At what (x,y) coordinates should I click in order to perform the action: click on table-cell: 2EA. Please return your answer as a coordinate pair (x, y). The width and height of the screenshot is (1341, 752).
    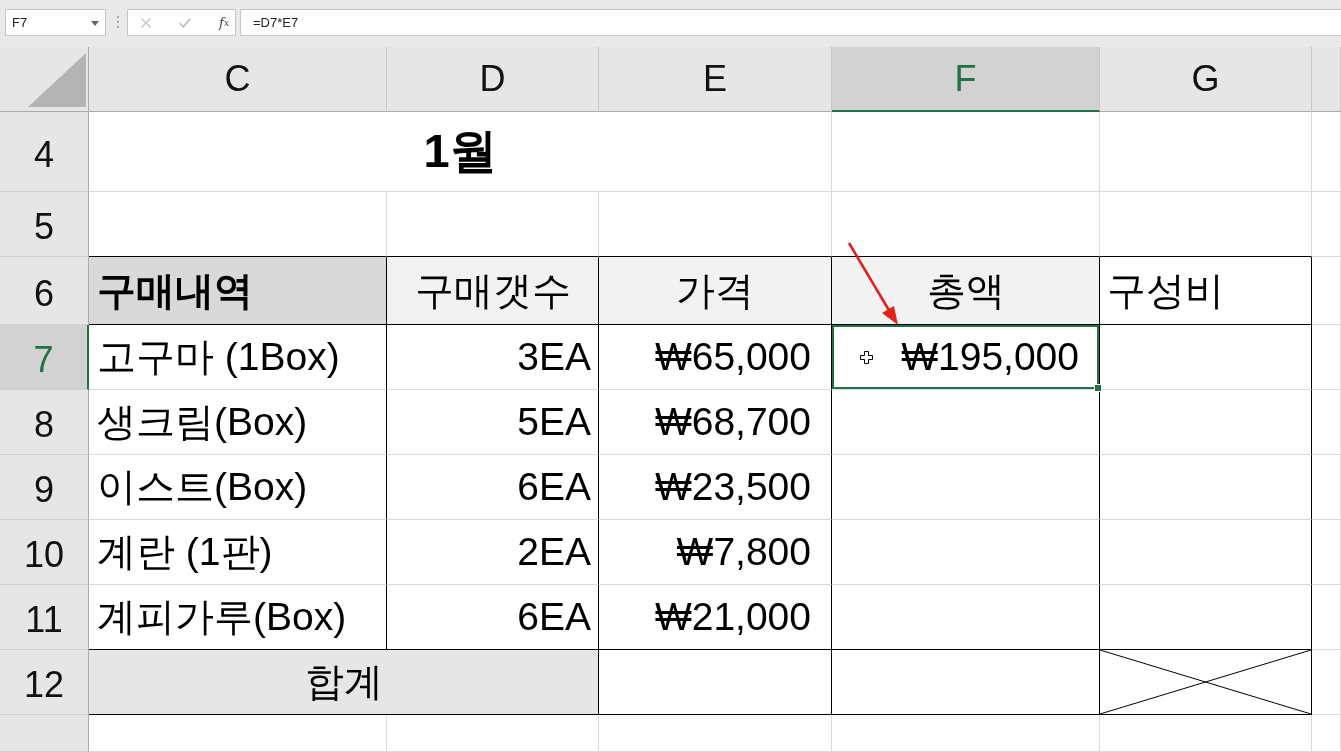
    Looking at the image, I should click on (493, 552).